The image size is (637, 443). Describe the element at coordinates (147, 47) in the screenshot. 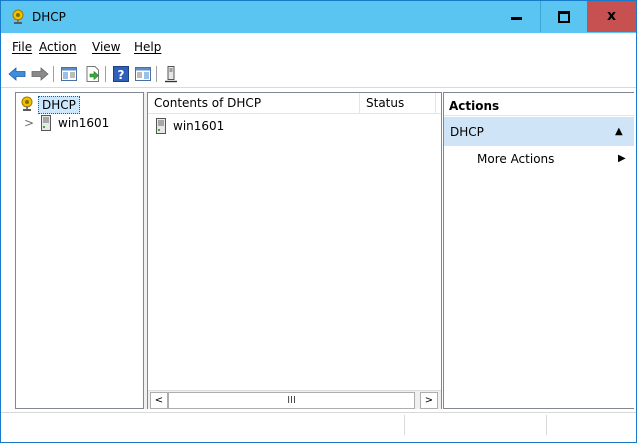

I see `menu-help: Help` at that location.